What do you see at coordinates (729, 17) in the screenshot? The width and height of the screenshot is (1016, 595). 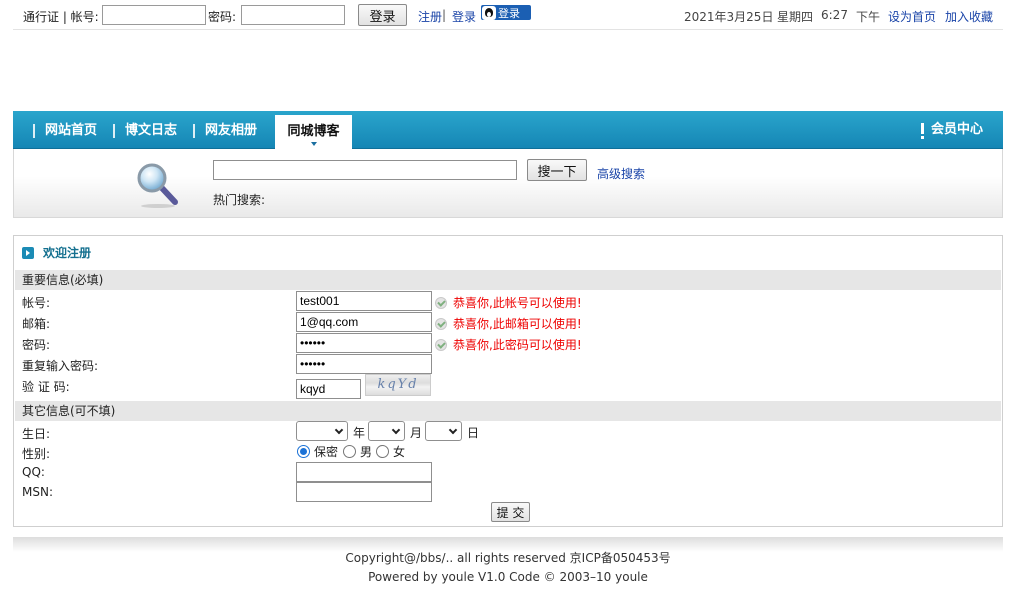 I see `date-text: 2021年3月25日` at bounding box center [729, 17].